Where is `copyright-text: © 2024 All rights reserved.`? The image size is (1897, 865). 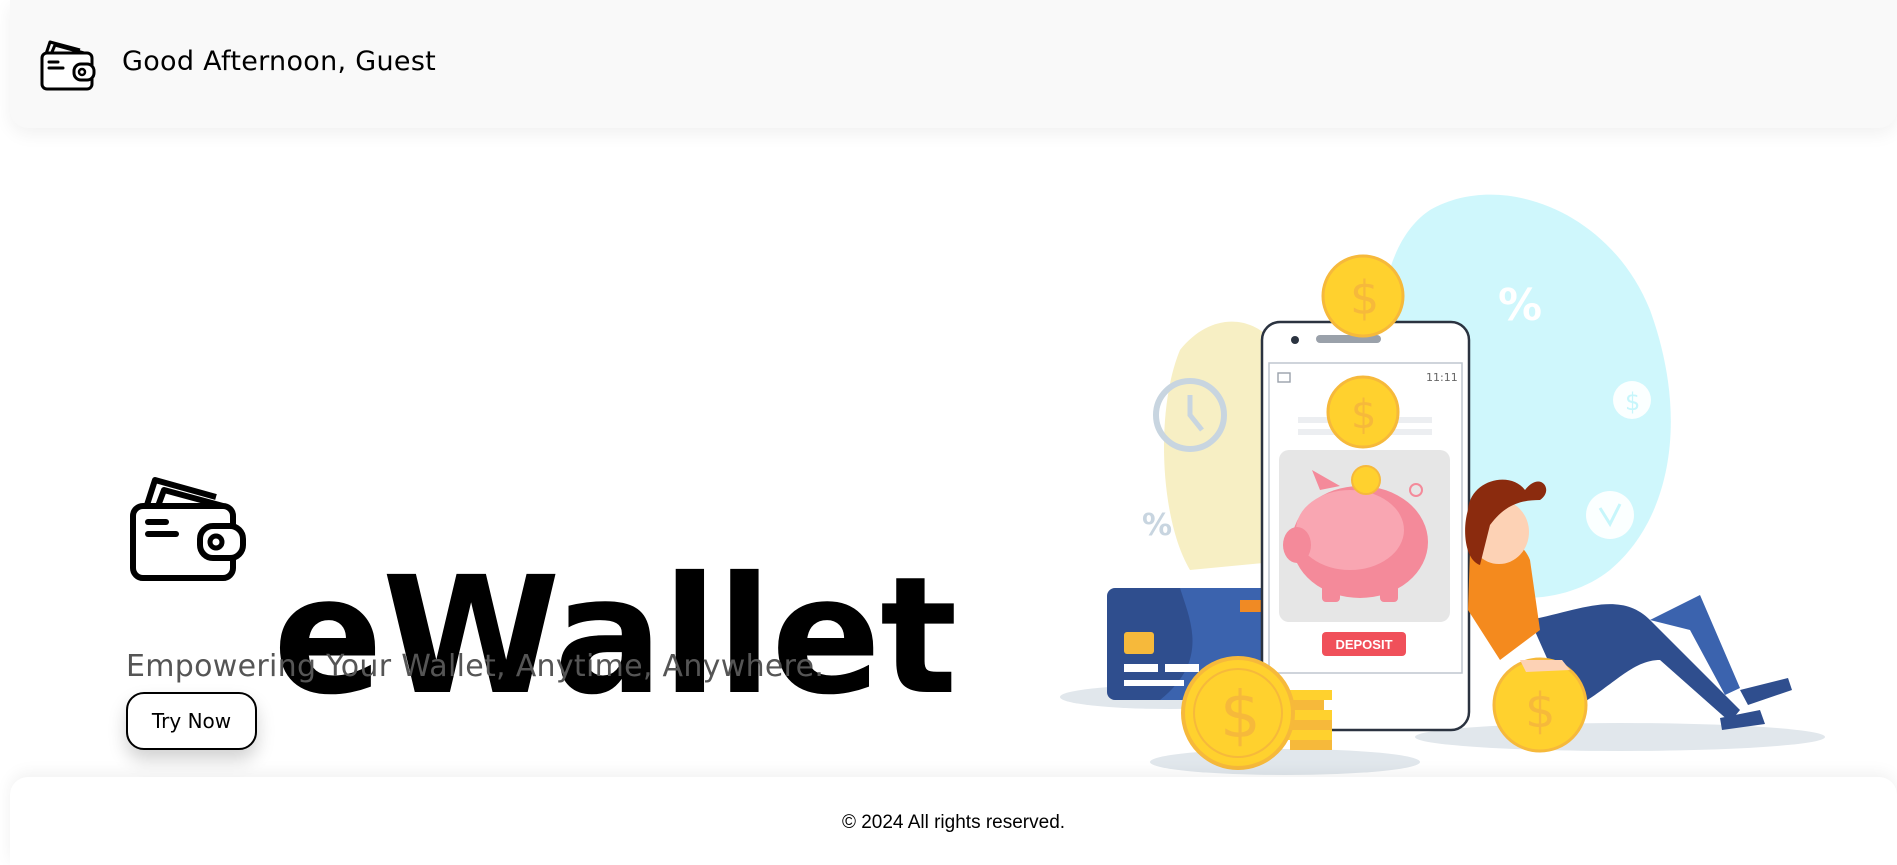
copyright-text: © 2024 All rights reserved. is located at coordinates (953, 822).